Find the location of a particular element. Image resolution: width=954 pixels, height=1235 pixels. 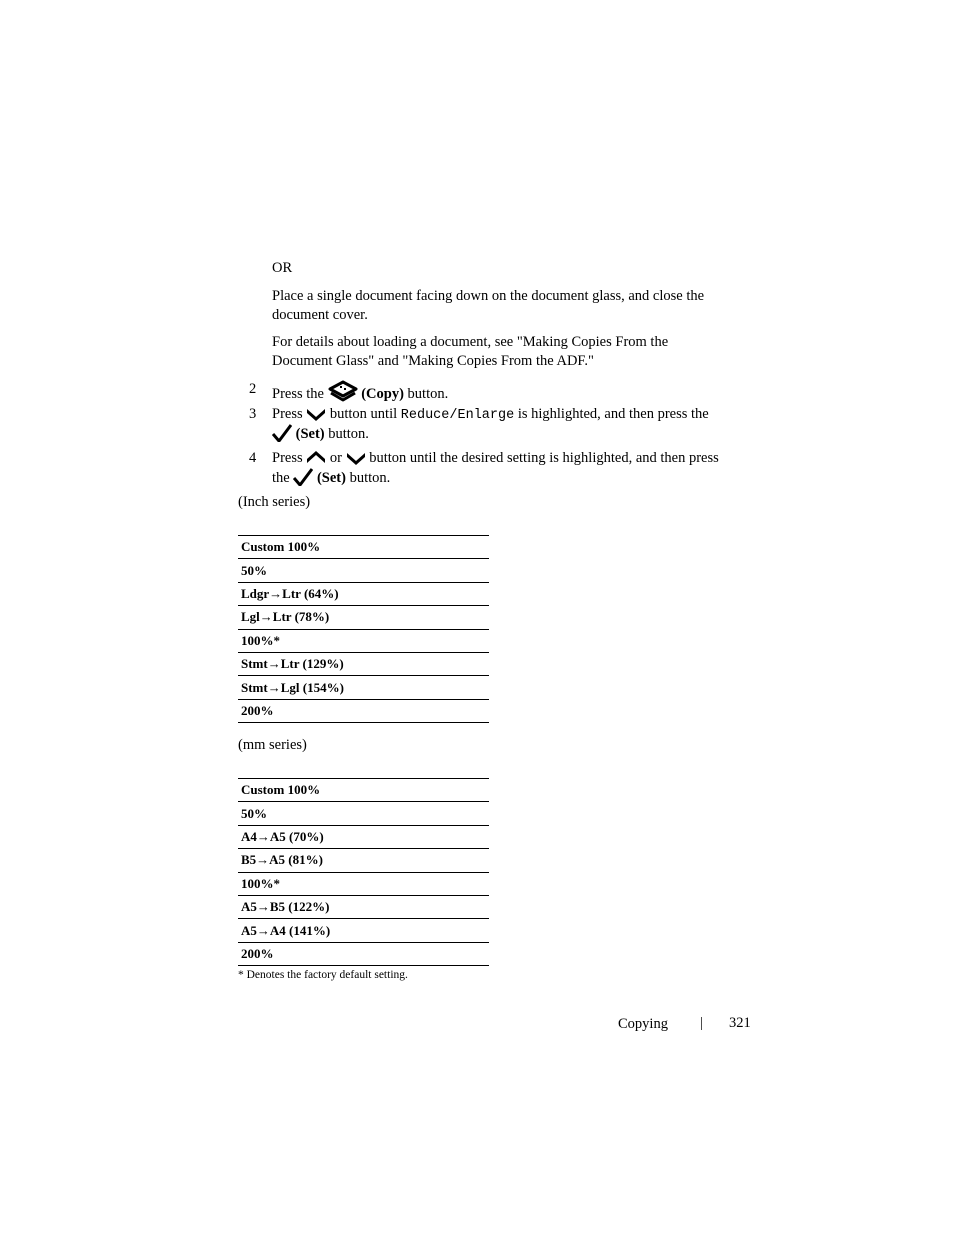

step-text: Press the is located at coordinates (298, 394).